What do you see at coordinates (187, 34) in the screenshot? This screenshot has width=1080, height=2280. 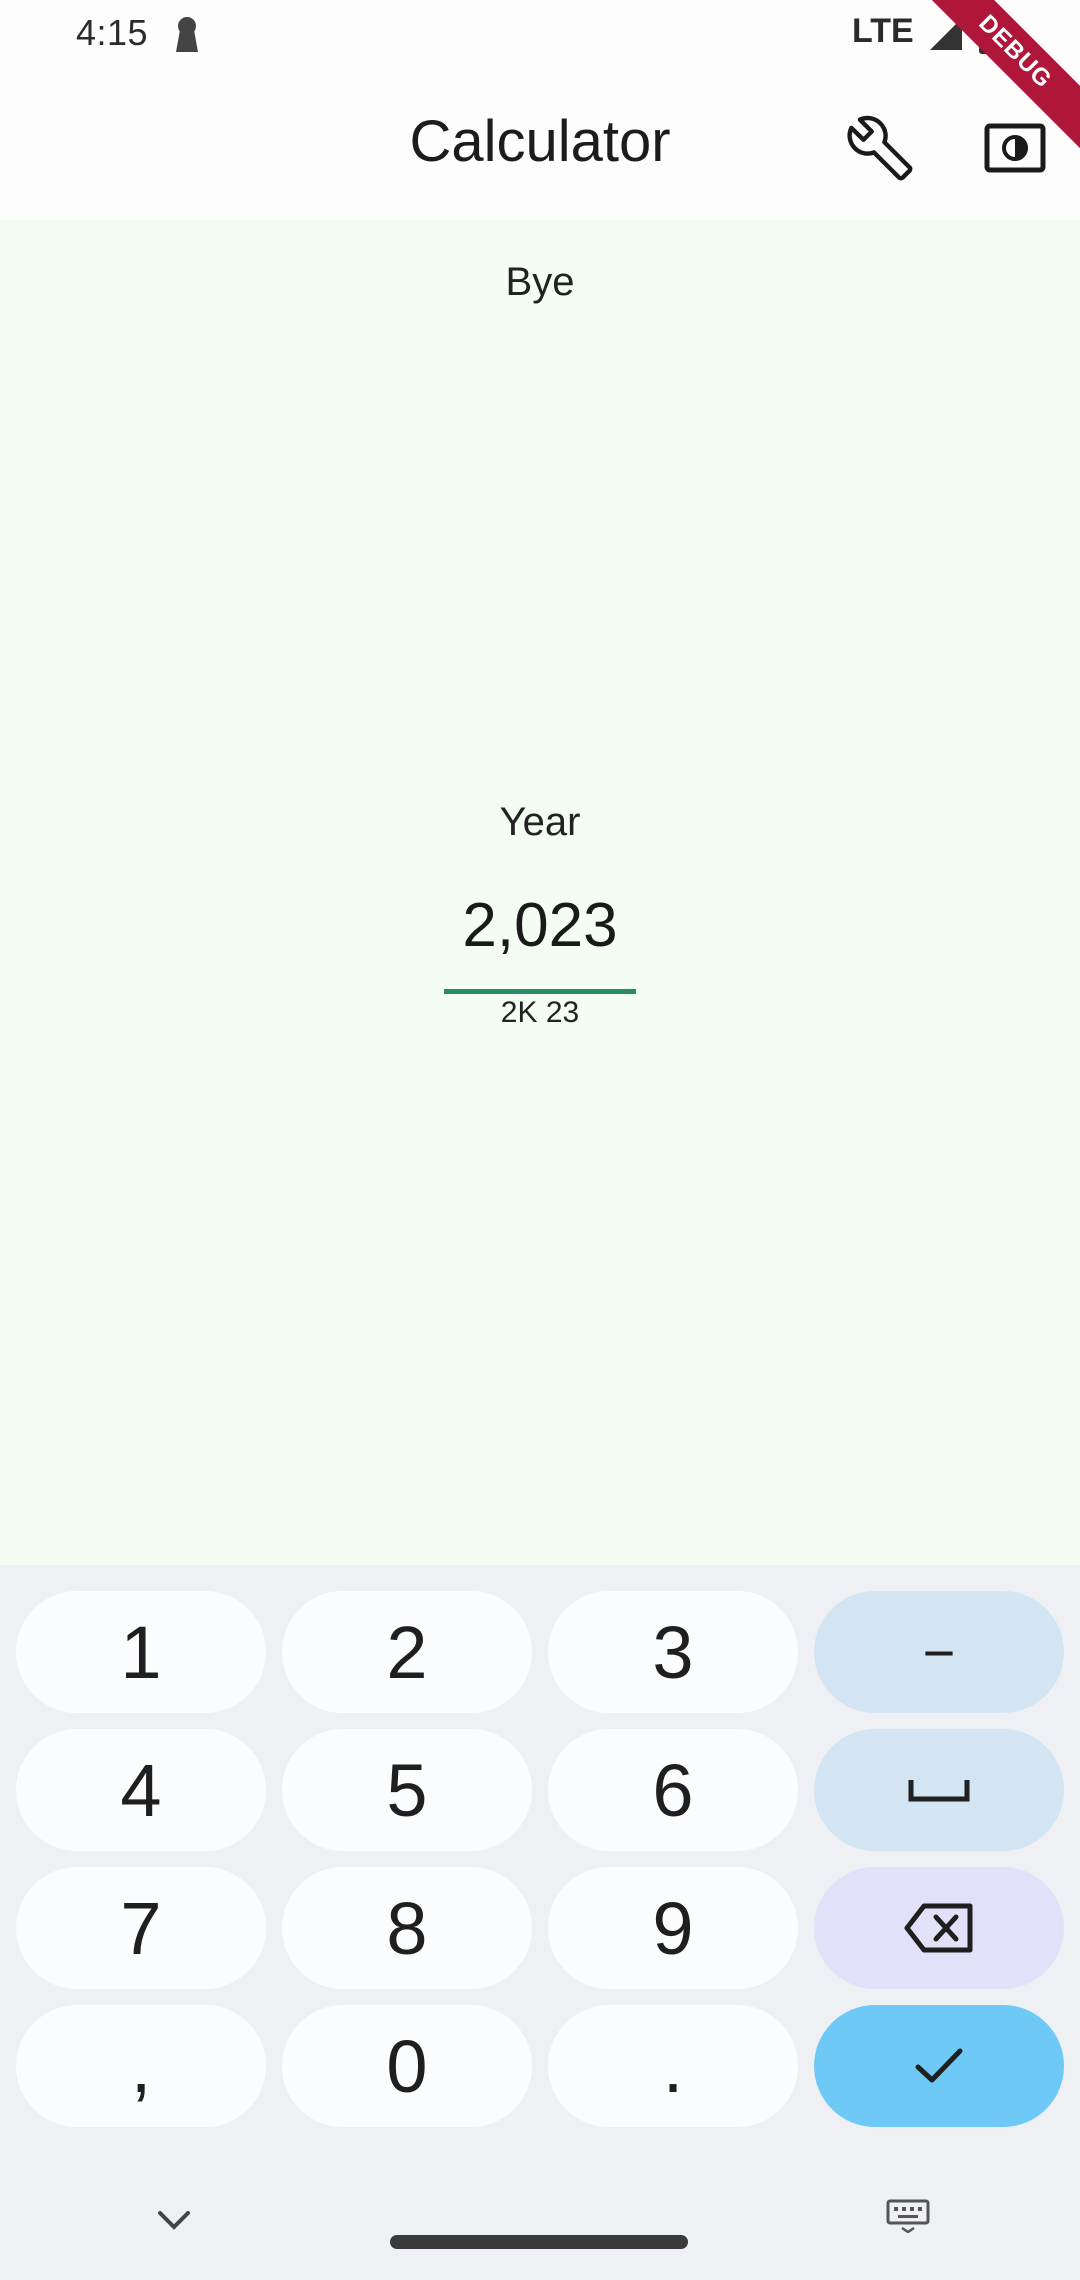 I see `keyhole-icon` at bounding box center [187, 34].